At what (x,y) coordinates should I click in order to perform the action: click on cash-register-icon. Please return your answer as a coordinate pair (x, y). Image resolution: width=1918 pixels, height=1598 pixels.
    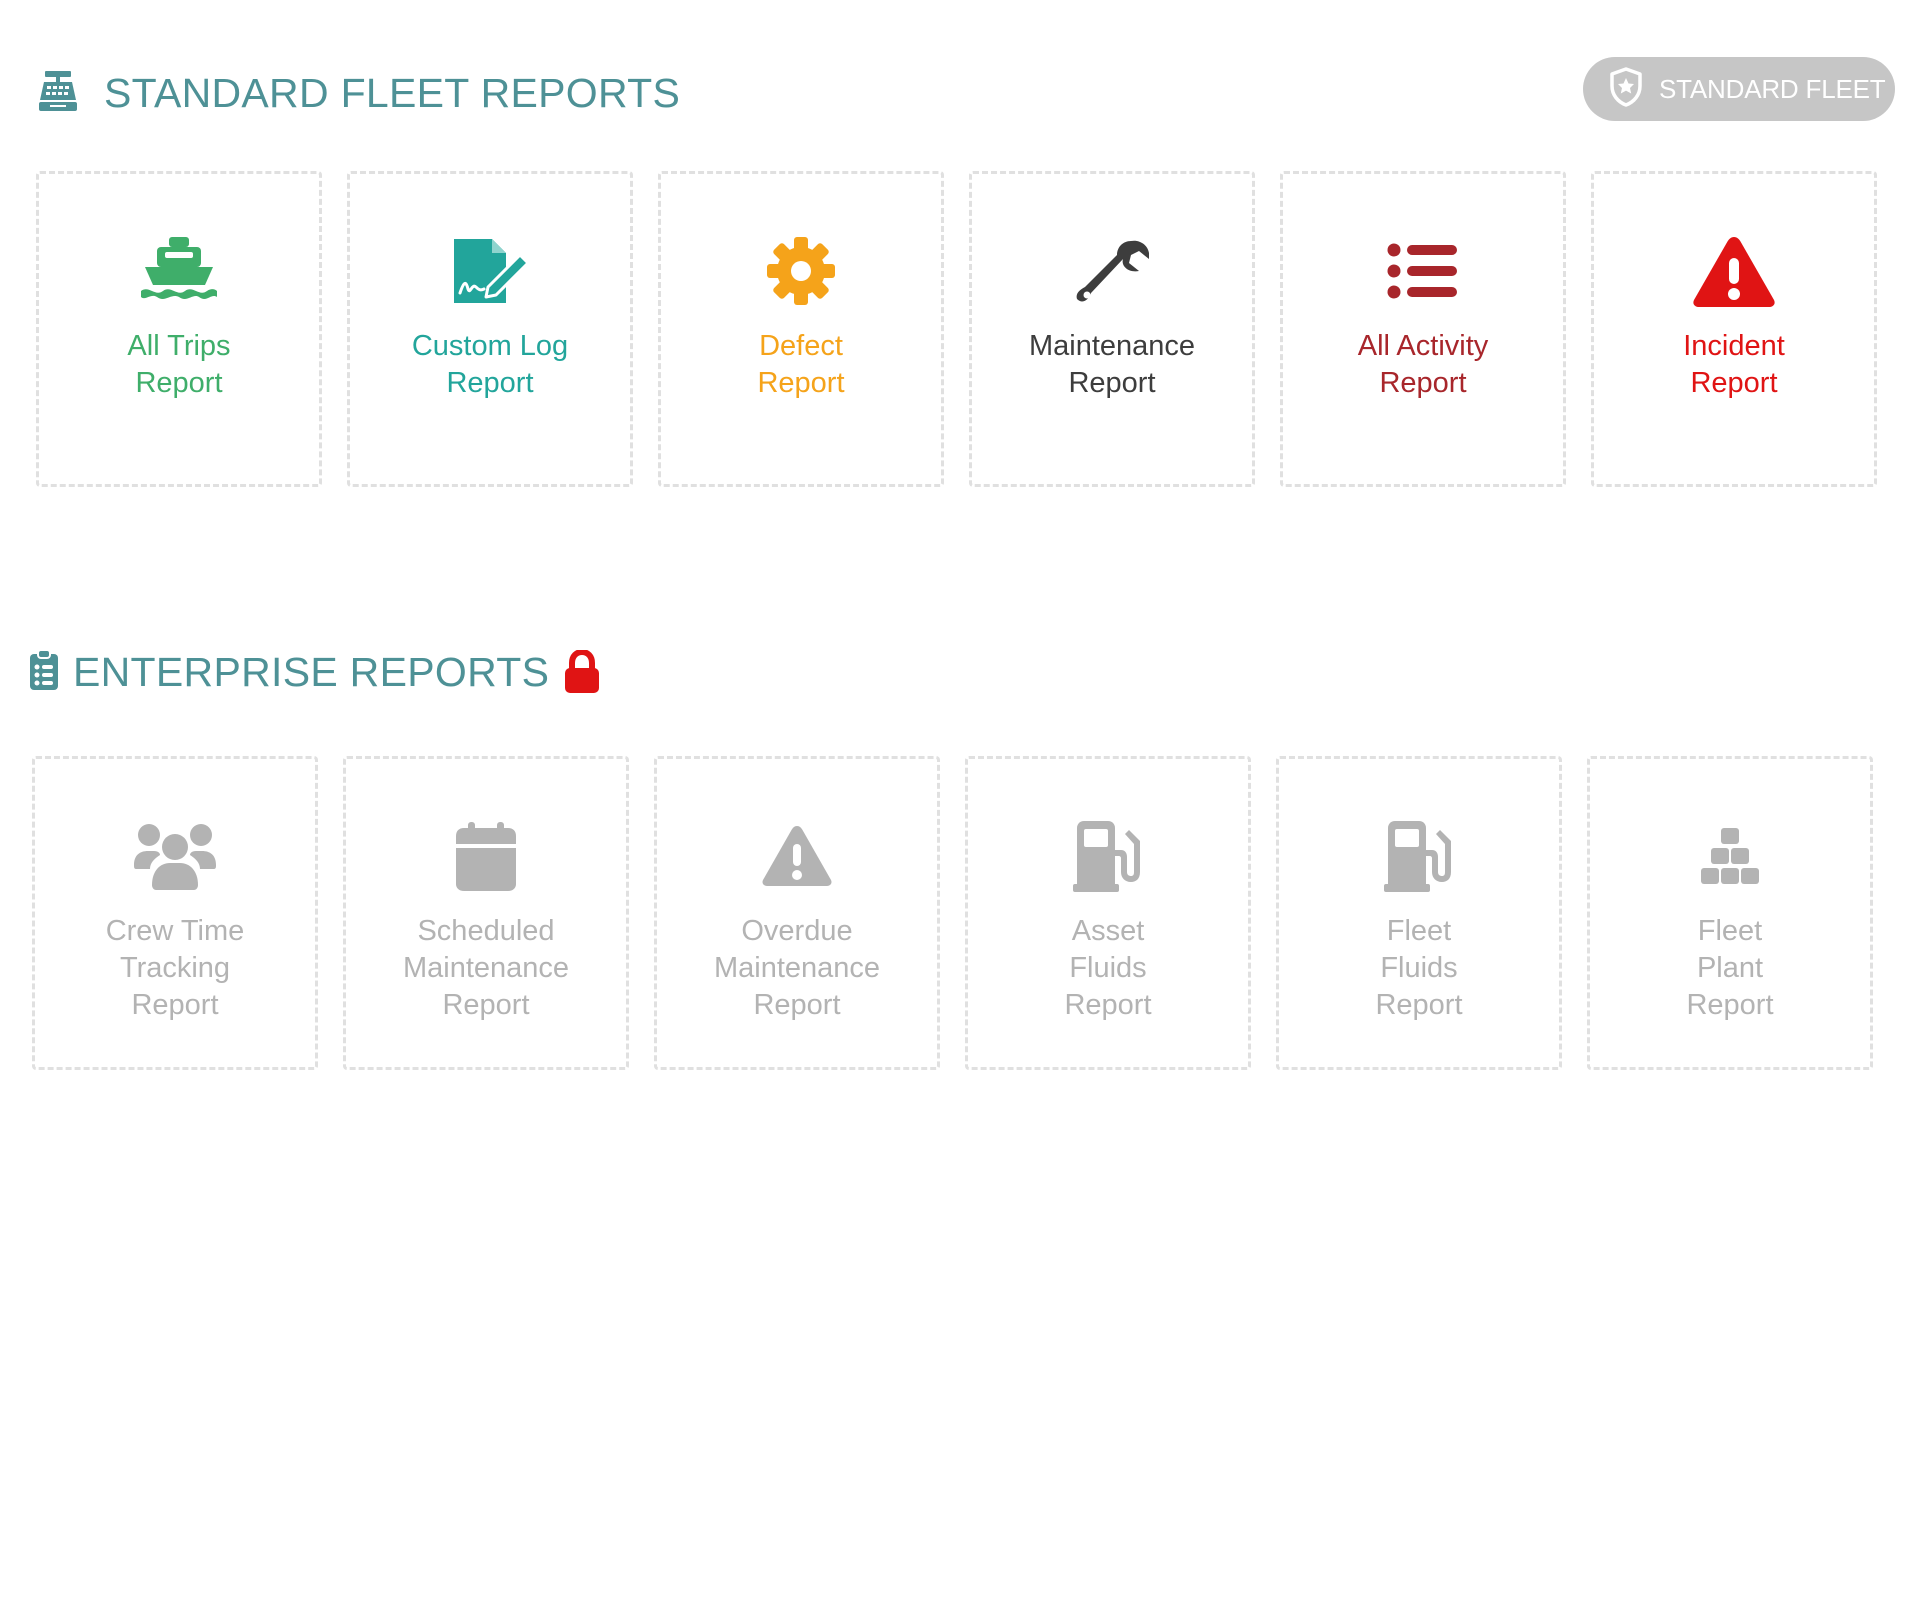
    Looking at the image, I should click on (58, 93).